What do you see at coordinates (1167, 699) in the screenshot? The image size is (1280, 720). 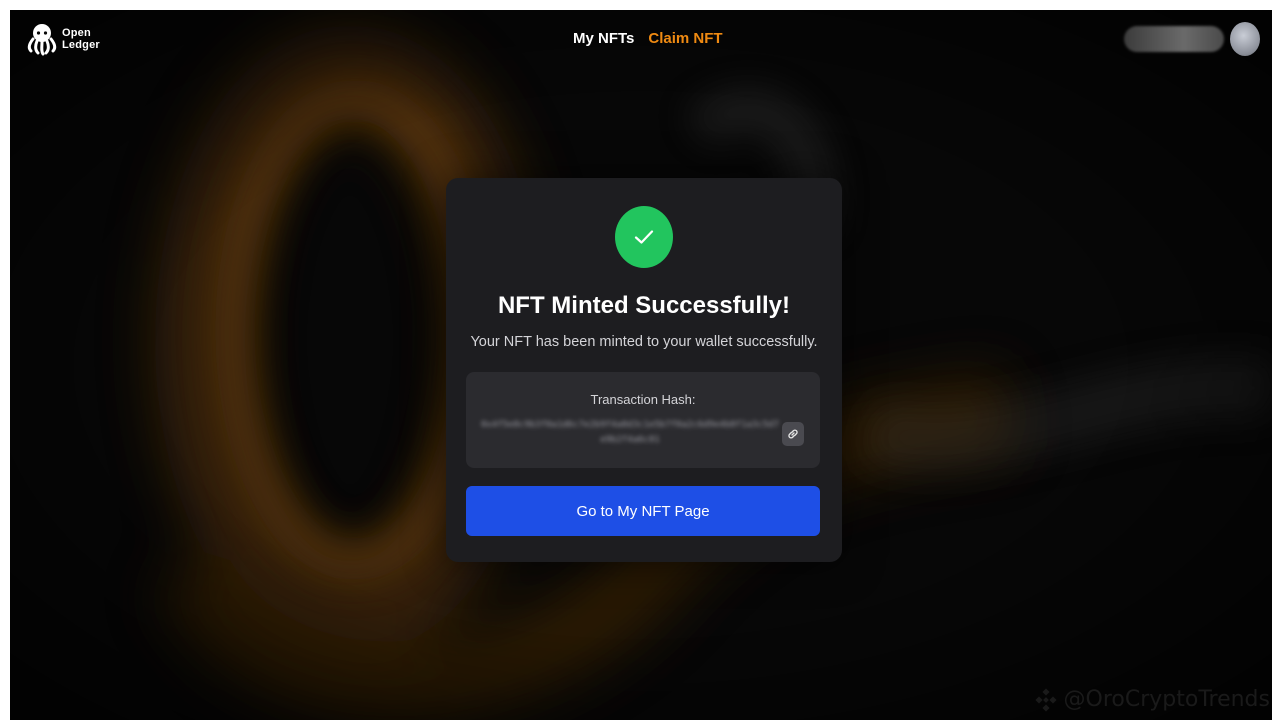 I see `watermark-text: @OroCryptoTrends` at bounding box center [1167, 699].